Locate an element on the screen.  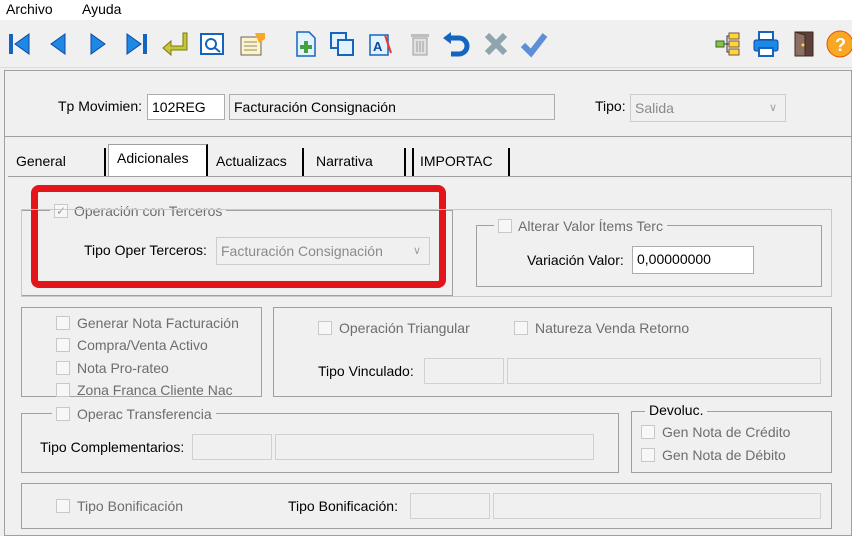
next-record-button is located at coordinates (98, 44).